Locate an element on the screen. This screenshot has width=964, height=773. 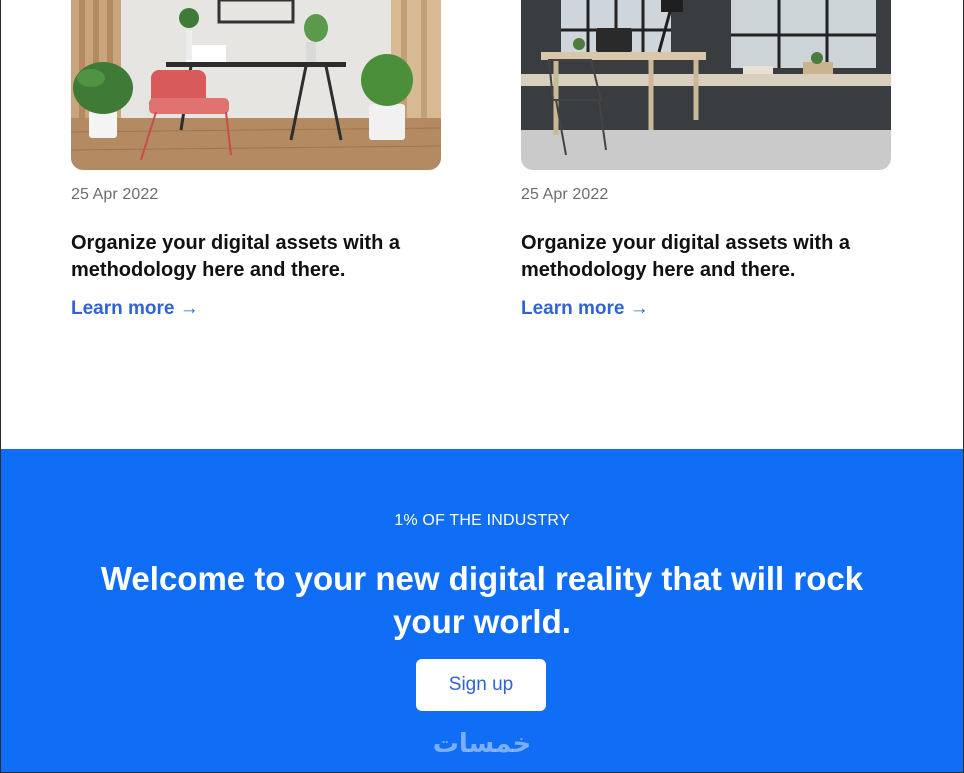
signup-button: Sign up is located at coordinates (481, 685).